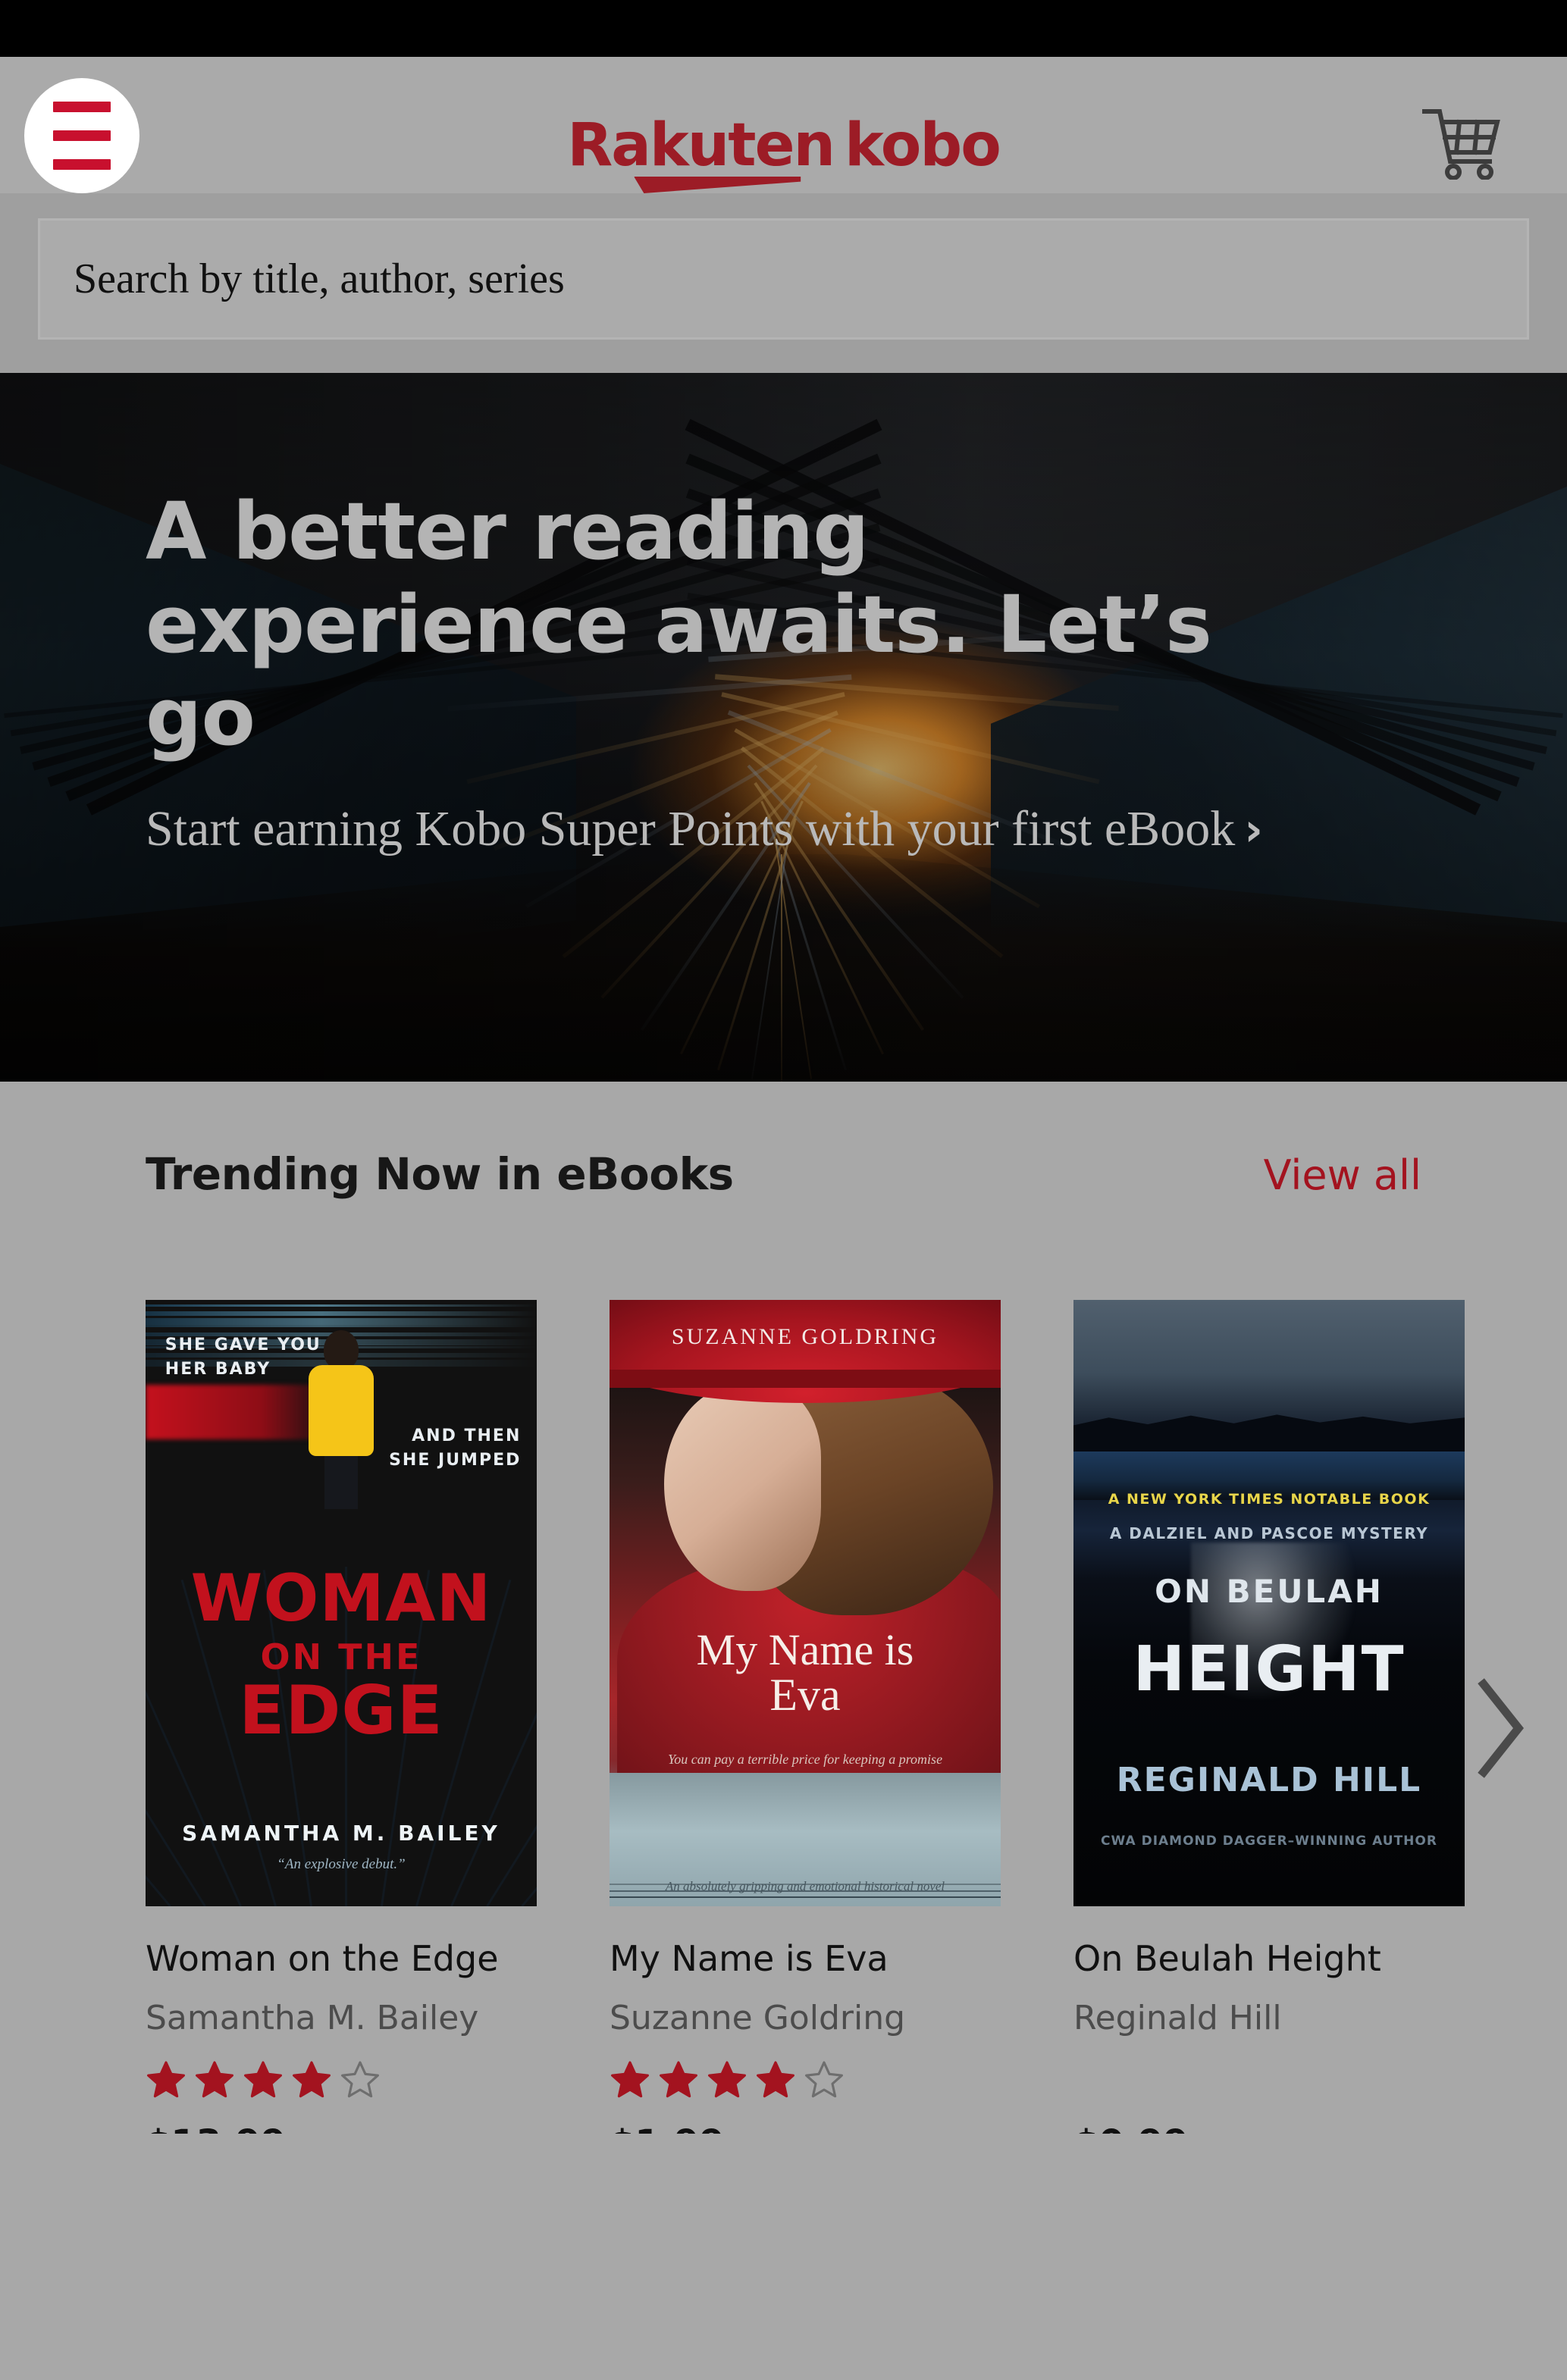 This screenshot has width=1567, height=2380. What do you see at coordinates (805, 1958) in the screenshot?
I see `book-title: My Name is Eva` at bounding box center [805, 1958].